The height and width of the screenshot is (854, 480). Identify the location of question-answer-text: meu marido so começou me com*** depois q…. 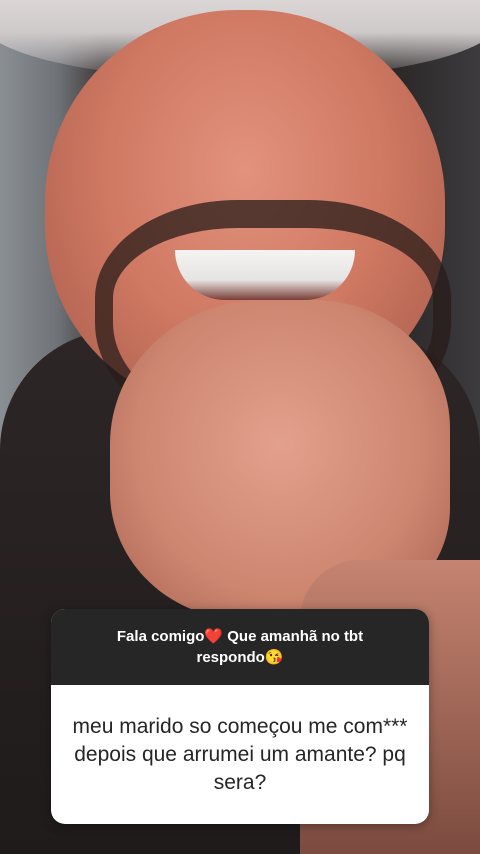
(240, 754).